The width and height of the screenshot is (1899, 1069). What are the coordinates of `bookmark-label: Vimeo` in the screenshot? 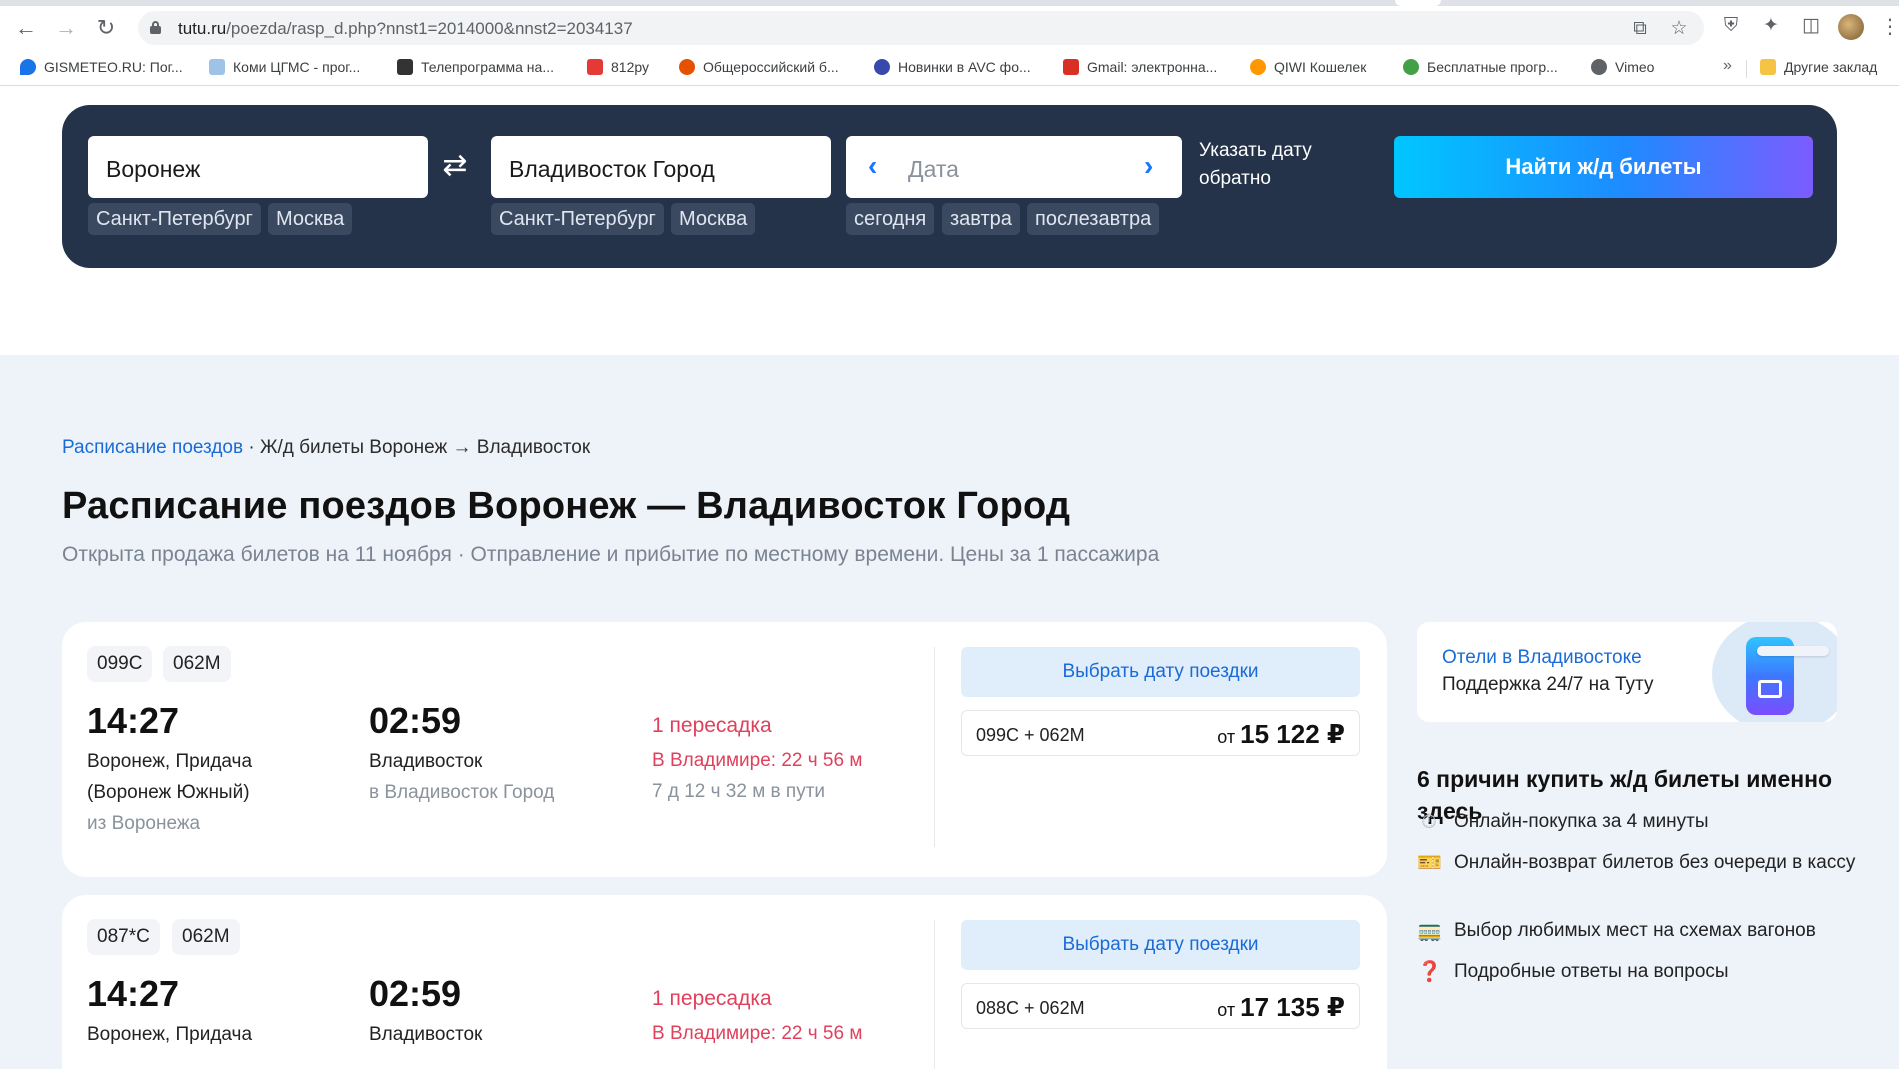 It's located at (1635, 67).